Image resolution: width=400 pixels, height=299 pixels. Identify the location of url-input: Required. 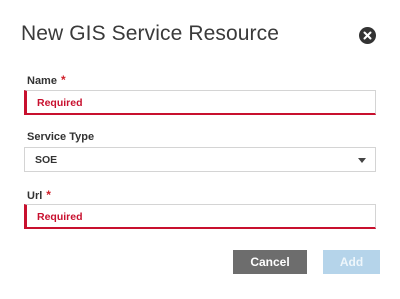
(200, 216).